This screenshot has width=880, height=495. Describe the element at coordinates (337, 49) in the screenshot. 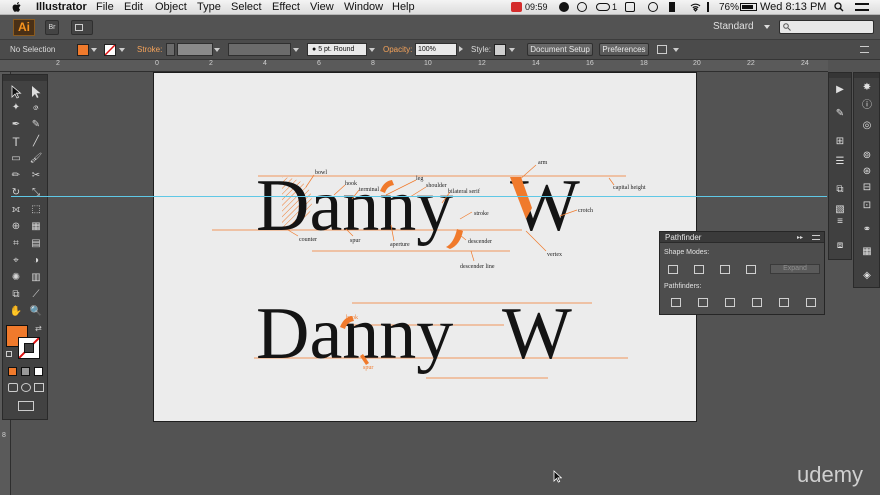

I see `brush-definition: ● 5 pt. Round` at that location.